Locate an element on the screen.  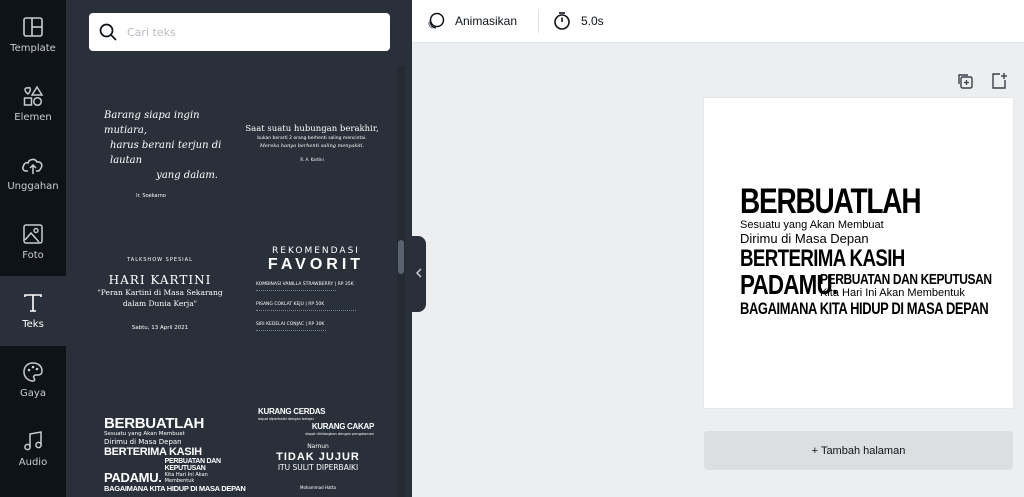
nav-item-template: Template is located at coordinates (33, 35).